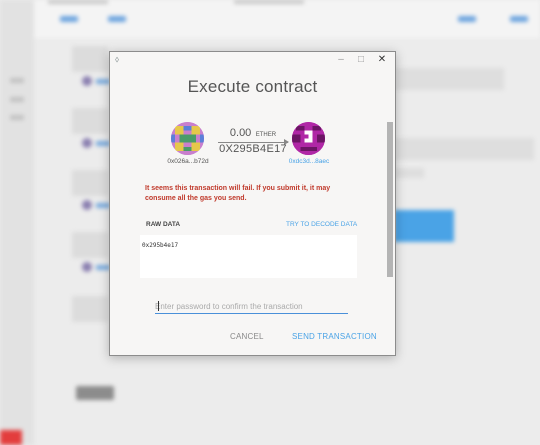 The height and width of the screenshot is (445, 540). Describe the element at coordinates (17, 222) in the screenshot. I see `background-sidebar` at that location.